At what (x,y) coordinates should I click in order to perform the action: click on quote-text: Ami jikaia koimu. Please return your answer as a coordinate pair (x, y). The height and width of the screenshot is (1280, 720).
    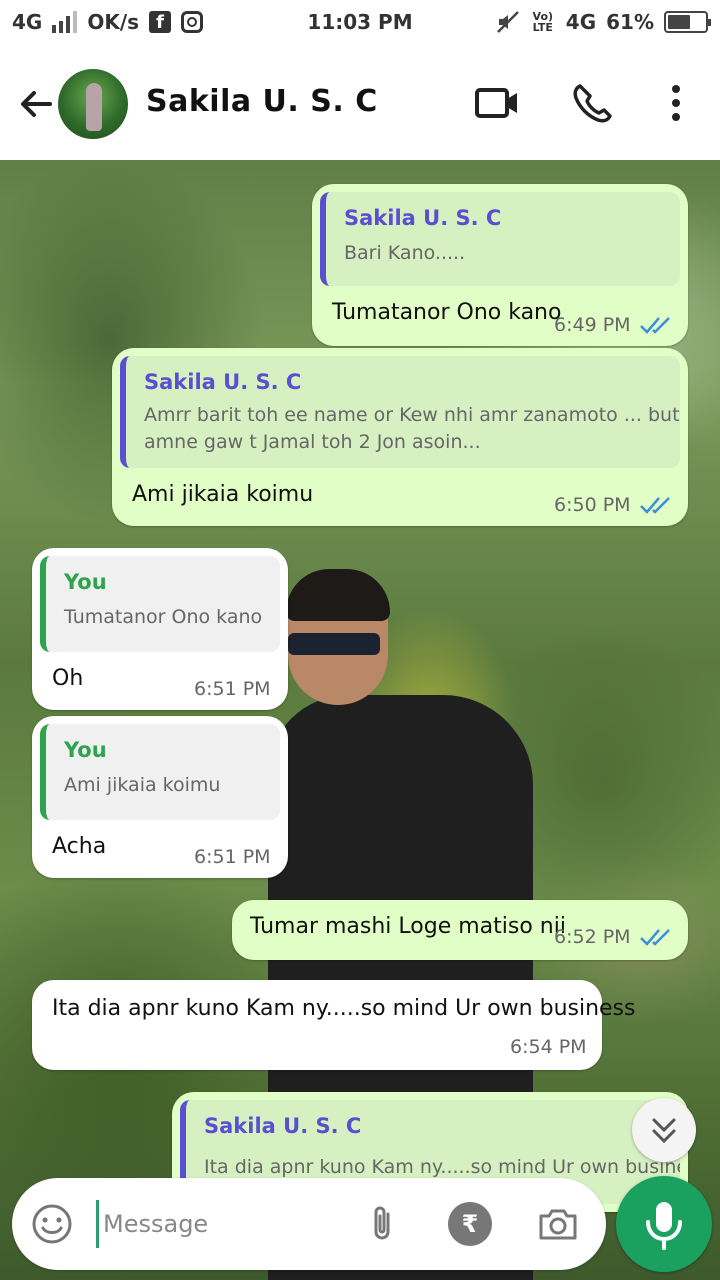
    Looking at the image, I should click on (142, 785).